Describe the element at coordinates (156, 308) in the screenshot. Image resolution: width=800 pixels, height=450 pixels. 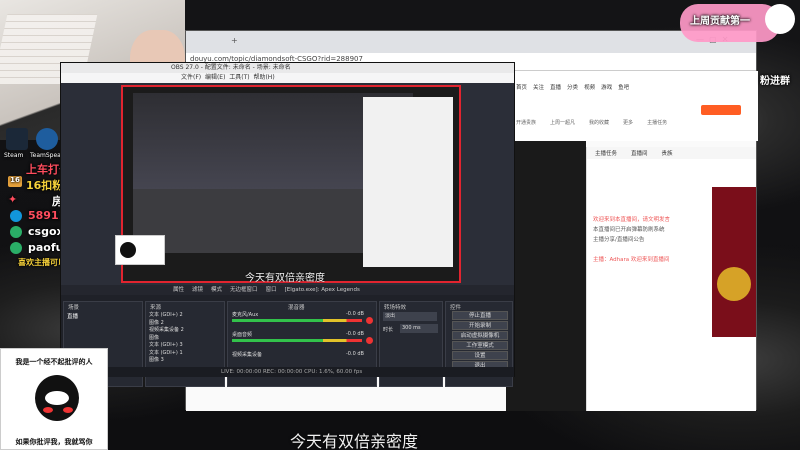
I see `dock-title: 来源` at that location.